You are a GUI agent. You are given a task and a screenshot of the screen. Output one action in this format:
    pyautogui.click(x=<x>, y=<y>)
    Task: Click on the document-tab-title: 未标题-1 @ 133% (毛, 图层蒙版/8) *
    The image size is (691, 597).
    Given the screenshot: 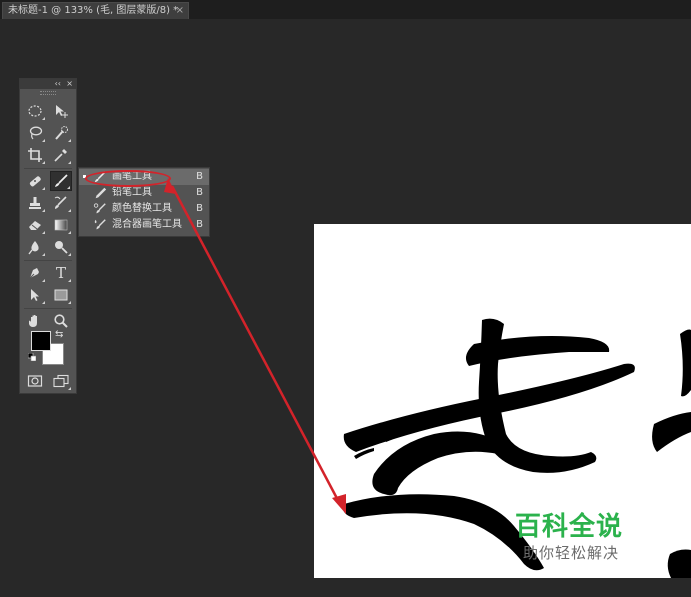 What is the action you would take?
    pyautogui.click(x=93, y=10)
    